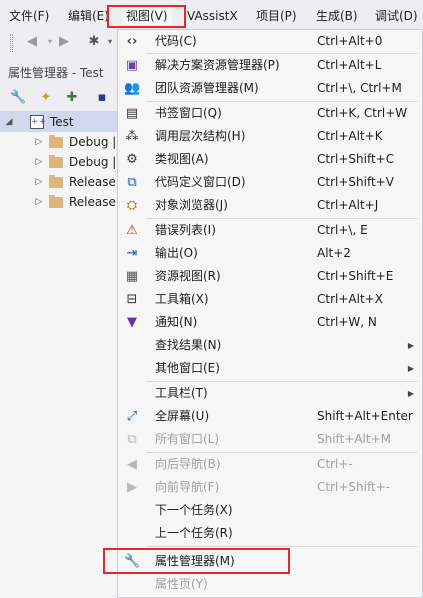  What do you see at coordinates (185, 230) in the screenshot?
I see `menu-item-label: 错误列表(I)` at bounding box center [185, 230].